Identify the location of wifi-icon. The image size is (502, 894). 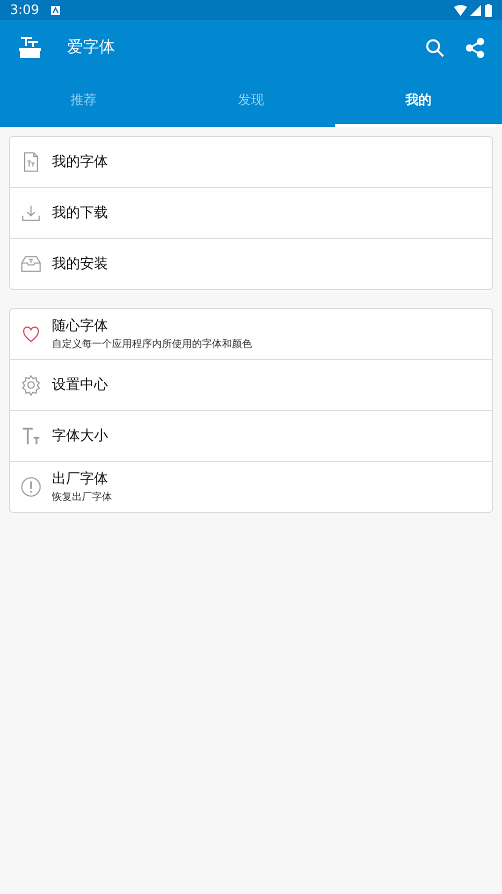
(460, 10).